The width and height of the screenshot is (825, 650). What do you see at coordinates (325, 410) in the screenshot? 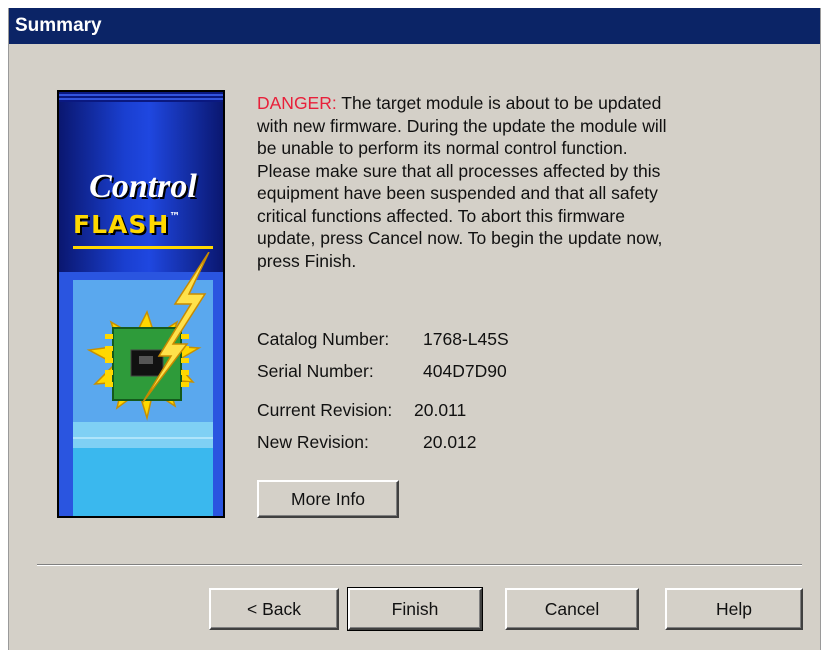
I see `current-revision-label: Current Revision:` at bounding box center [325, 410].